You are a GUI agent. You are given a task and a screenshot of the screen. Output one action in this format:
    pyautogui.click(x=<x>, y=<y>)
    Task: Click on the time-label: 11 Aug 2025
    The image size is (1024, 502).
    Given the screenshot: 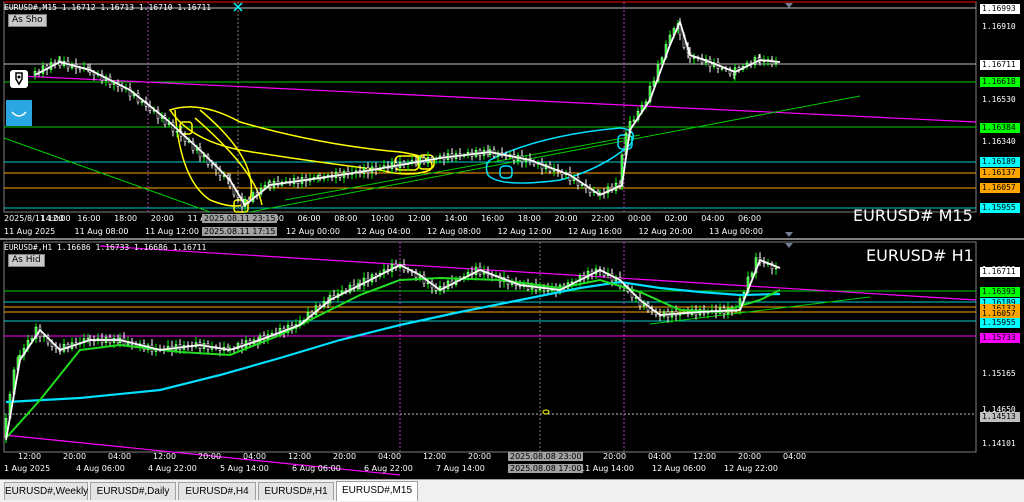 What is the action you would take?
    pyautogui.click(x=30, y=231)
    